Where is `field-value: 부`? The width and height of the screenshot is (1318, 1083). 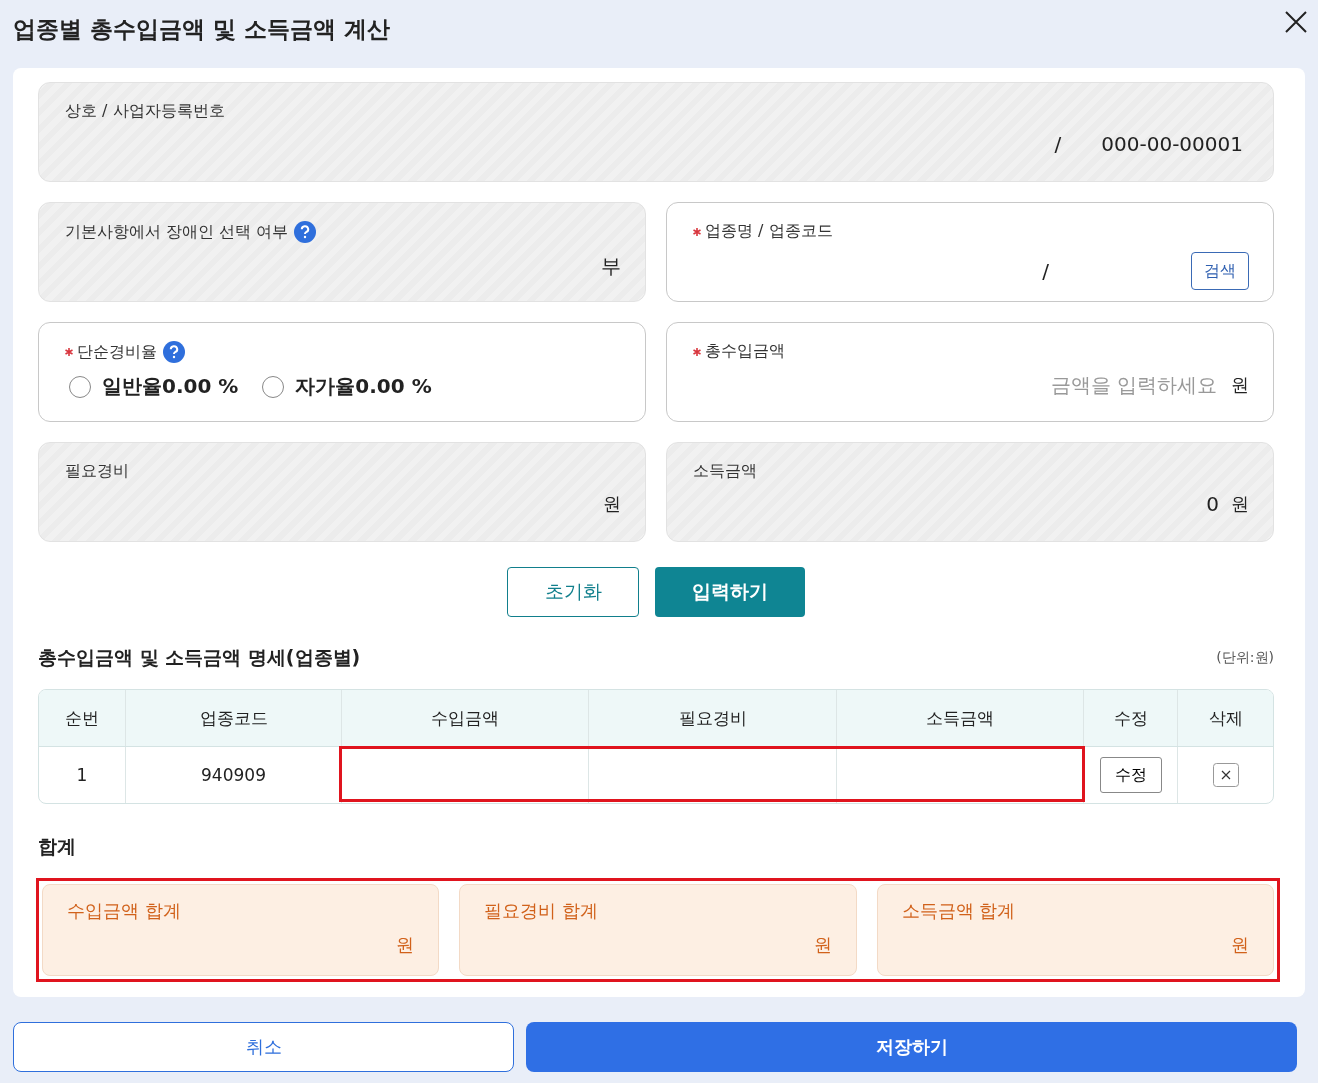 field-value: 부 is located at coordinates (611, 266).